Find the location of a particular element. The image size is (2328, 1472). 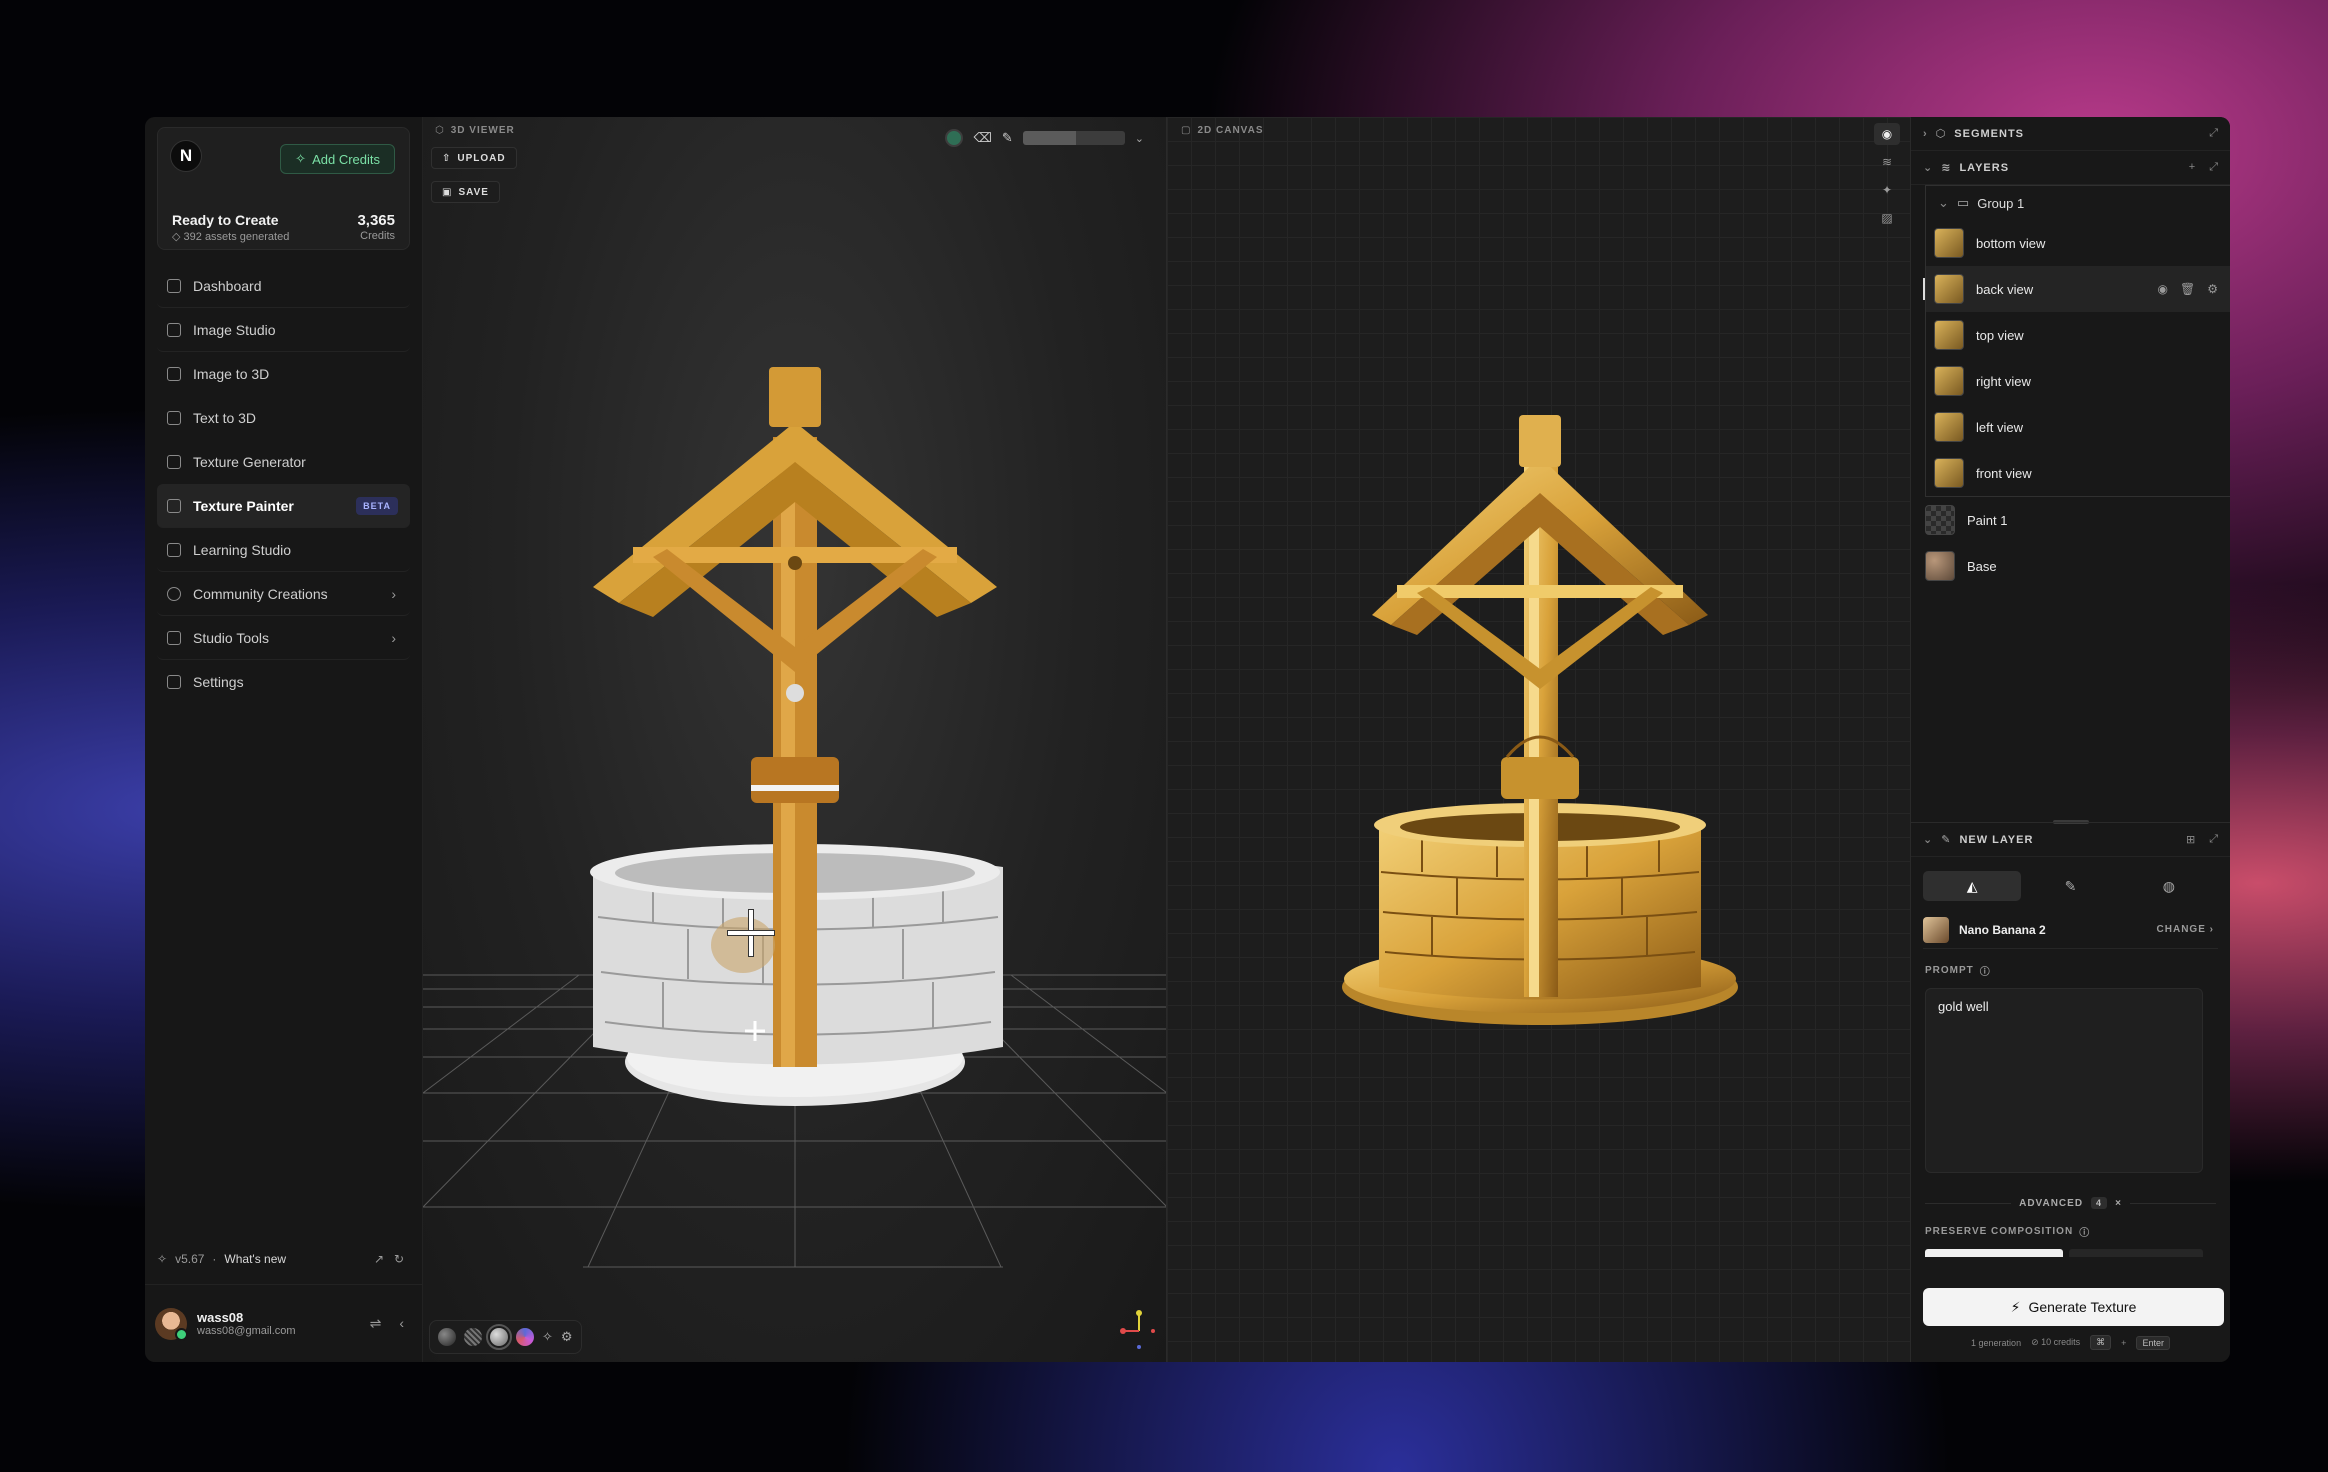

save-label: SAVE is located at coordinates (473, 192).